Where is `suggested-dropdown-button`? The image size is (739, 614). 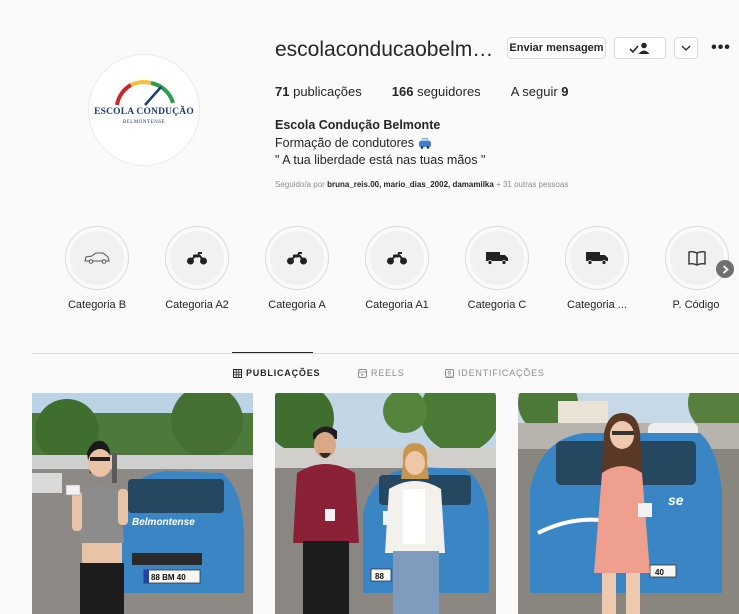 suggested-dropdown-button is located at coordinates (686, 48).